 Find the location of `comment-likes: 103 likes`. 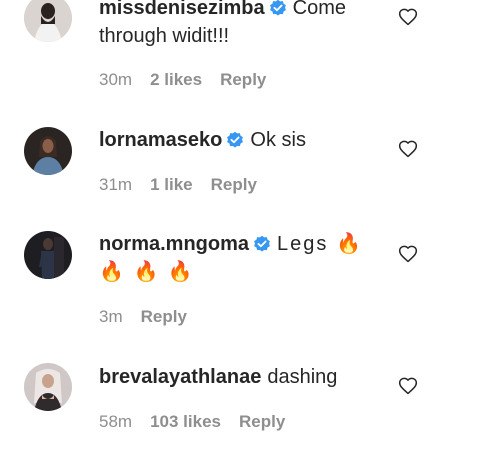

comment-likes: 103 likes is located at coordinates (185, 421).